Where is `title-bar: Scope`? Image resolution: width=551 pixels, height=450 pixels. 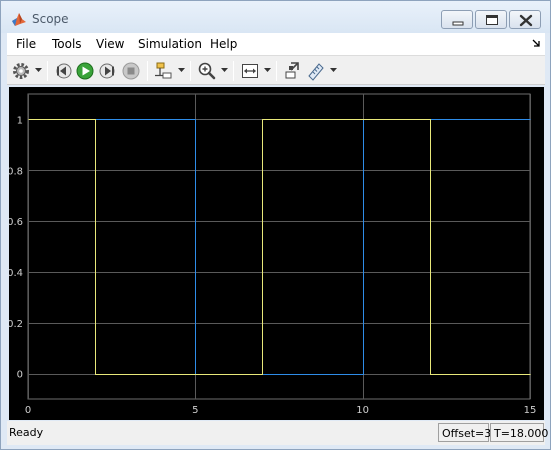
title-bar: Scope is located at coordinates (275, 17).